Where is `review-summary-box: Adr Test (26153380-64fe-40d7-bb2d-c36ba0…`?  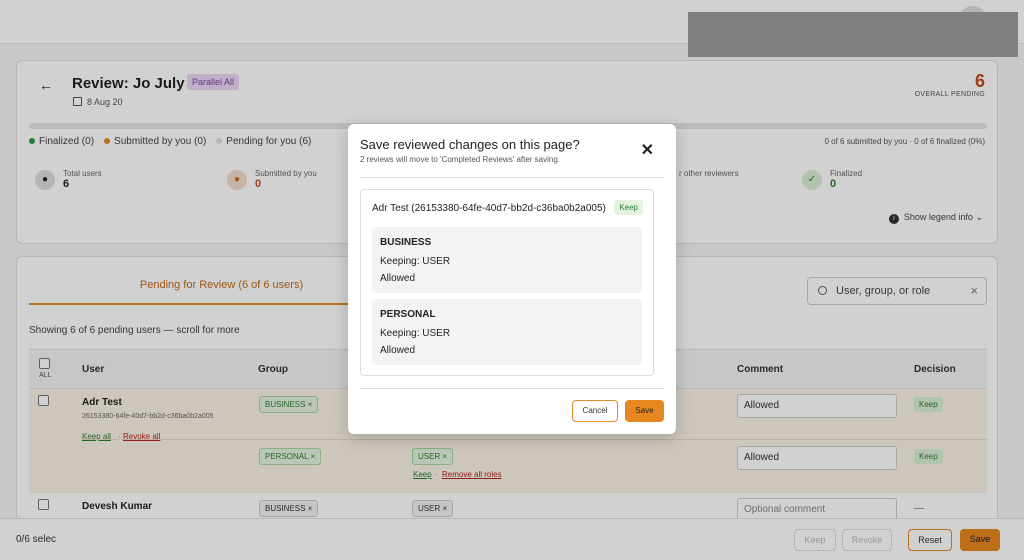 review-summary-box: Adr Test (26153380-64fe-40d7-bb2d-c36ba0… is located at coordinates (507, 282).